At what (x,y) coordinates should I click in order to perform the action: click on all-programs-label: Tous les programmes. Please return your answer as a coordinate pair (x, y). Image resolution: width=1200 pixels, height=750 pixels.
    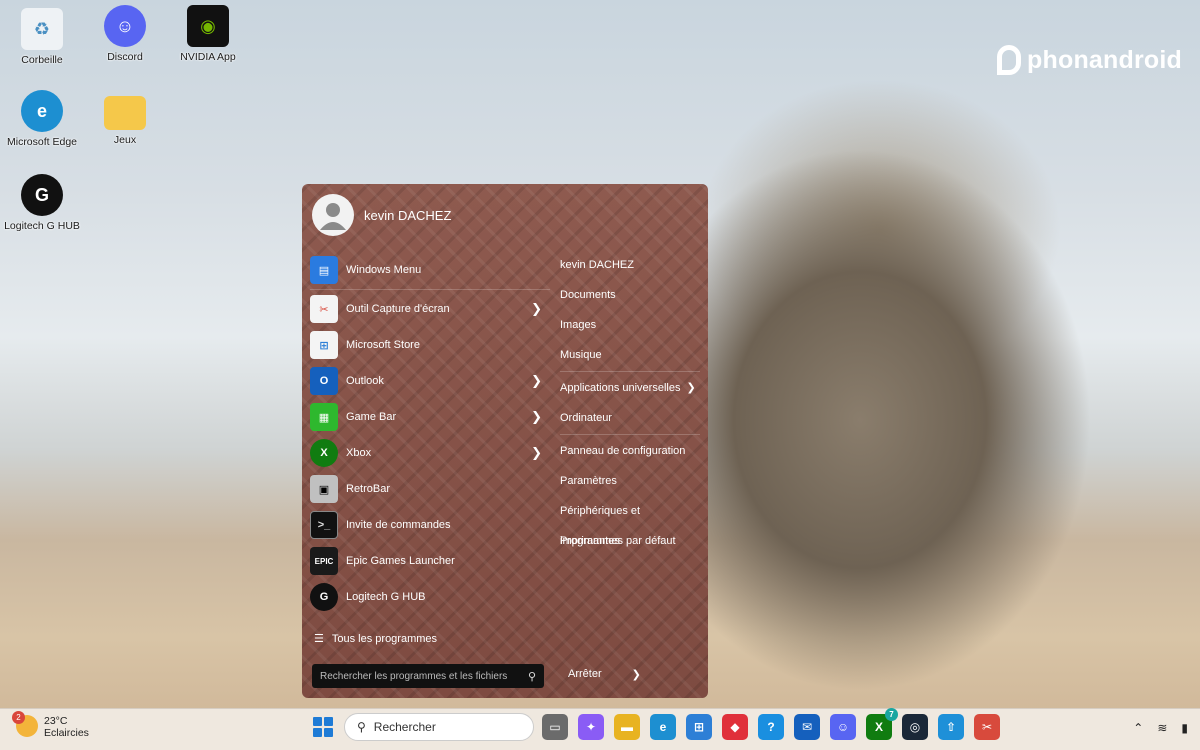
    Looking at the image, I should click on (384, 638).